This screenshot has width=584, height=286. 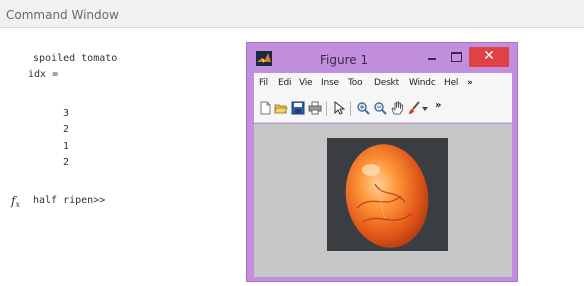 What do you see at coordinates (414, 108) in the screenshot?
I see `brush-icon` at bounding box center [414, 108].